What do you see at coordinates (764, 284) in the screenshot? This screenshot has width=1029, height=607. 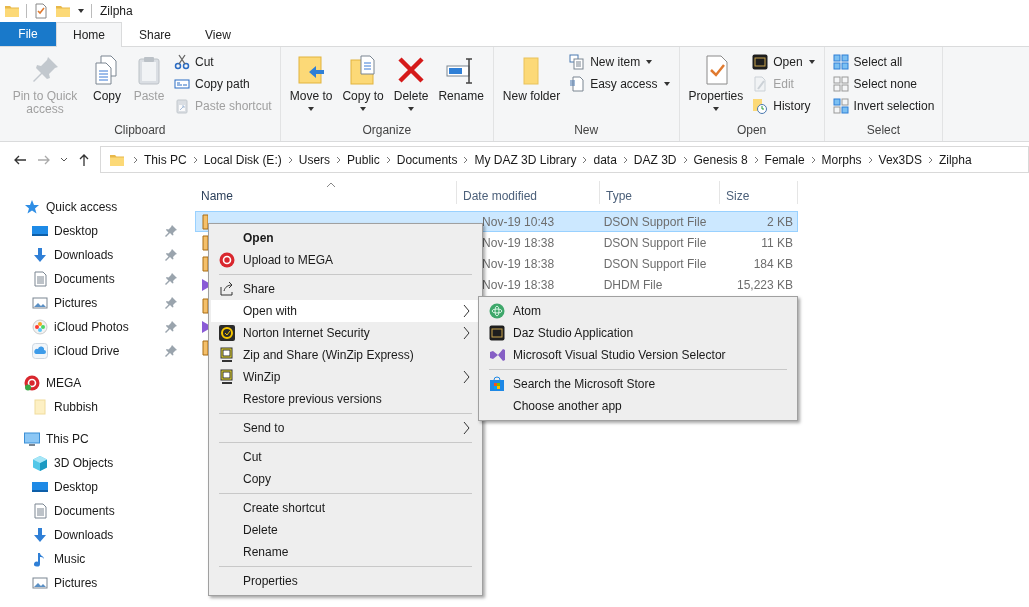 I see `table-cell-text: 15,223 KB` at bounding box center [764, 284].